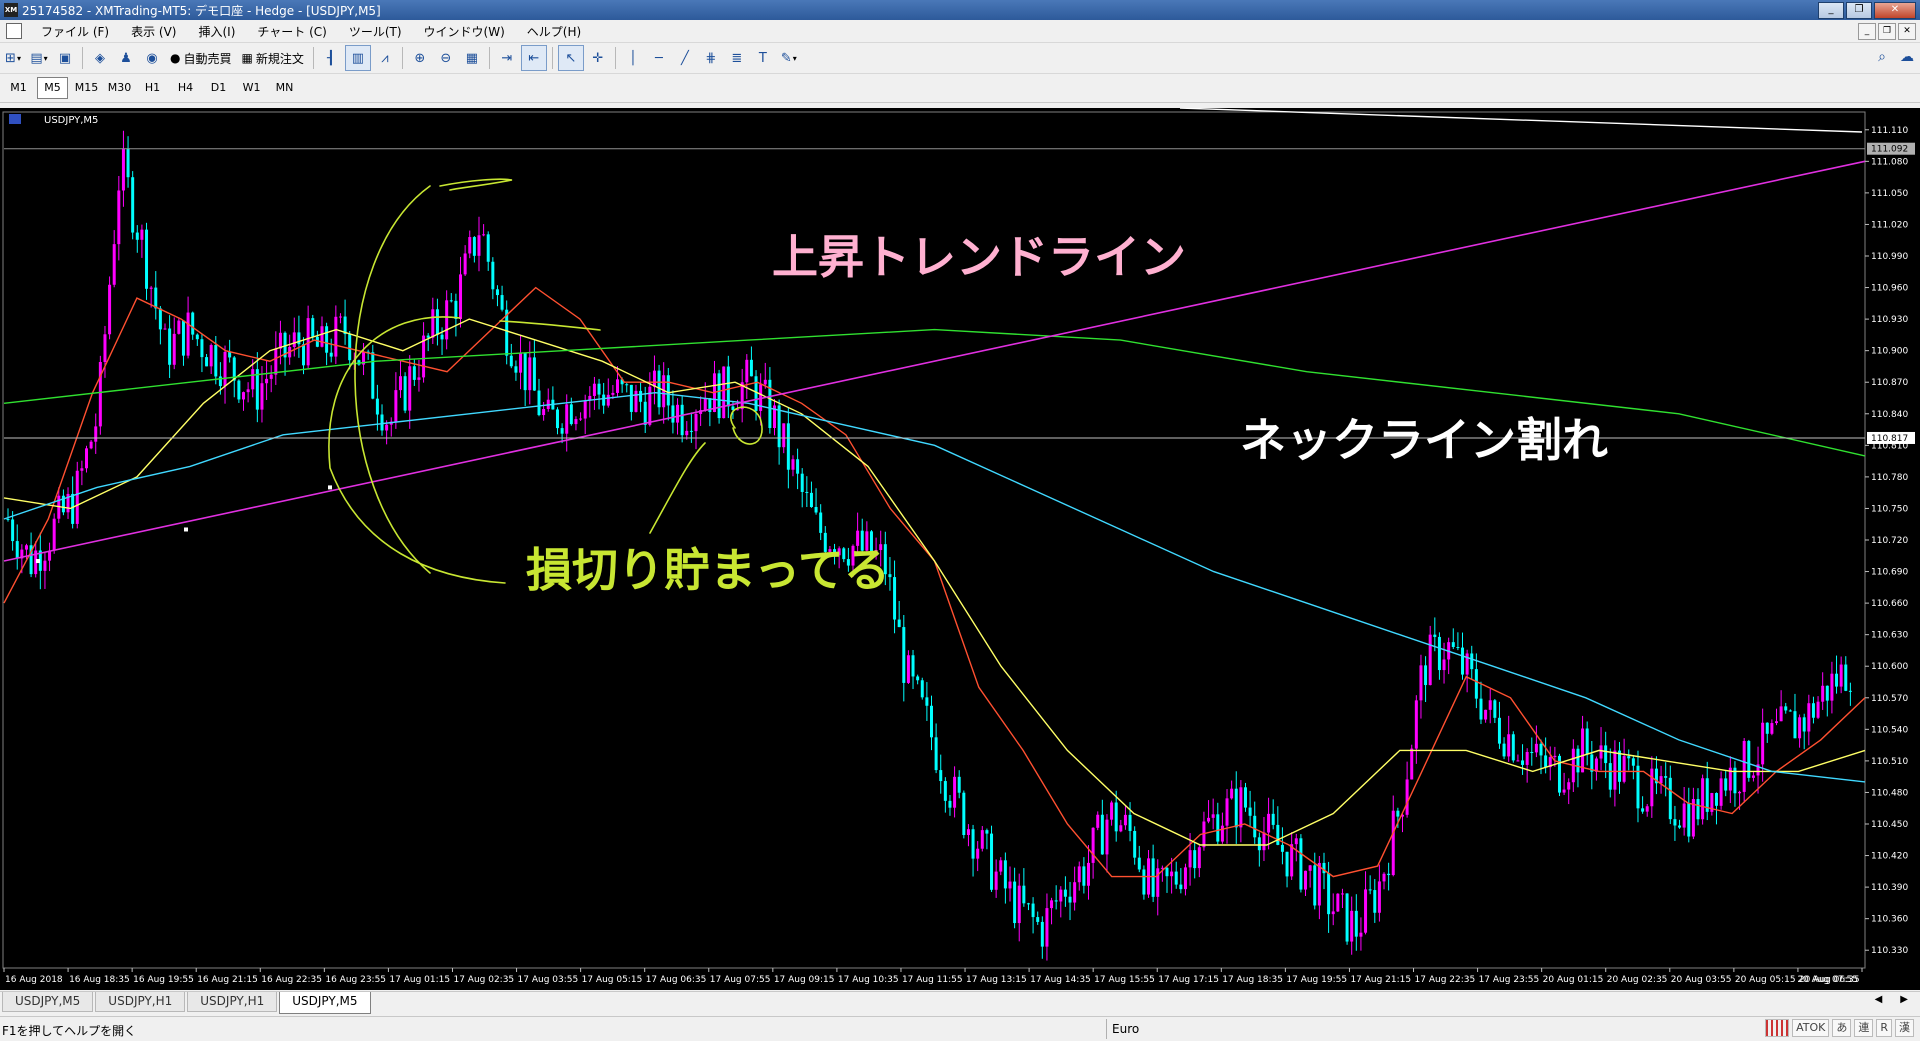 This screenshot has width=1920, height=1041. Describe the element at coordinates (325, 1003) in the screenshot. I see `chart-tab-usdjpy-m5-active: USDJPY,M5` at that location.